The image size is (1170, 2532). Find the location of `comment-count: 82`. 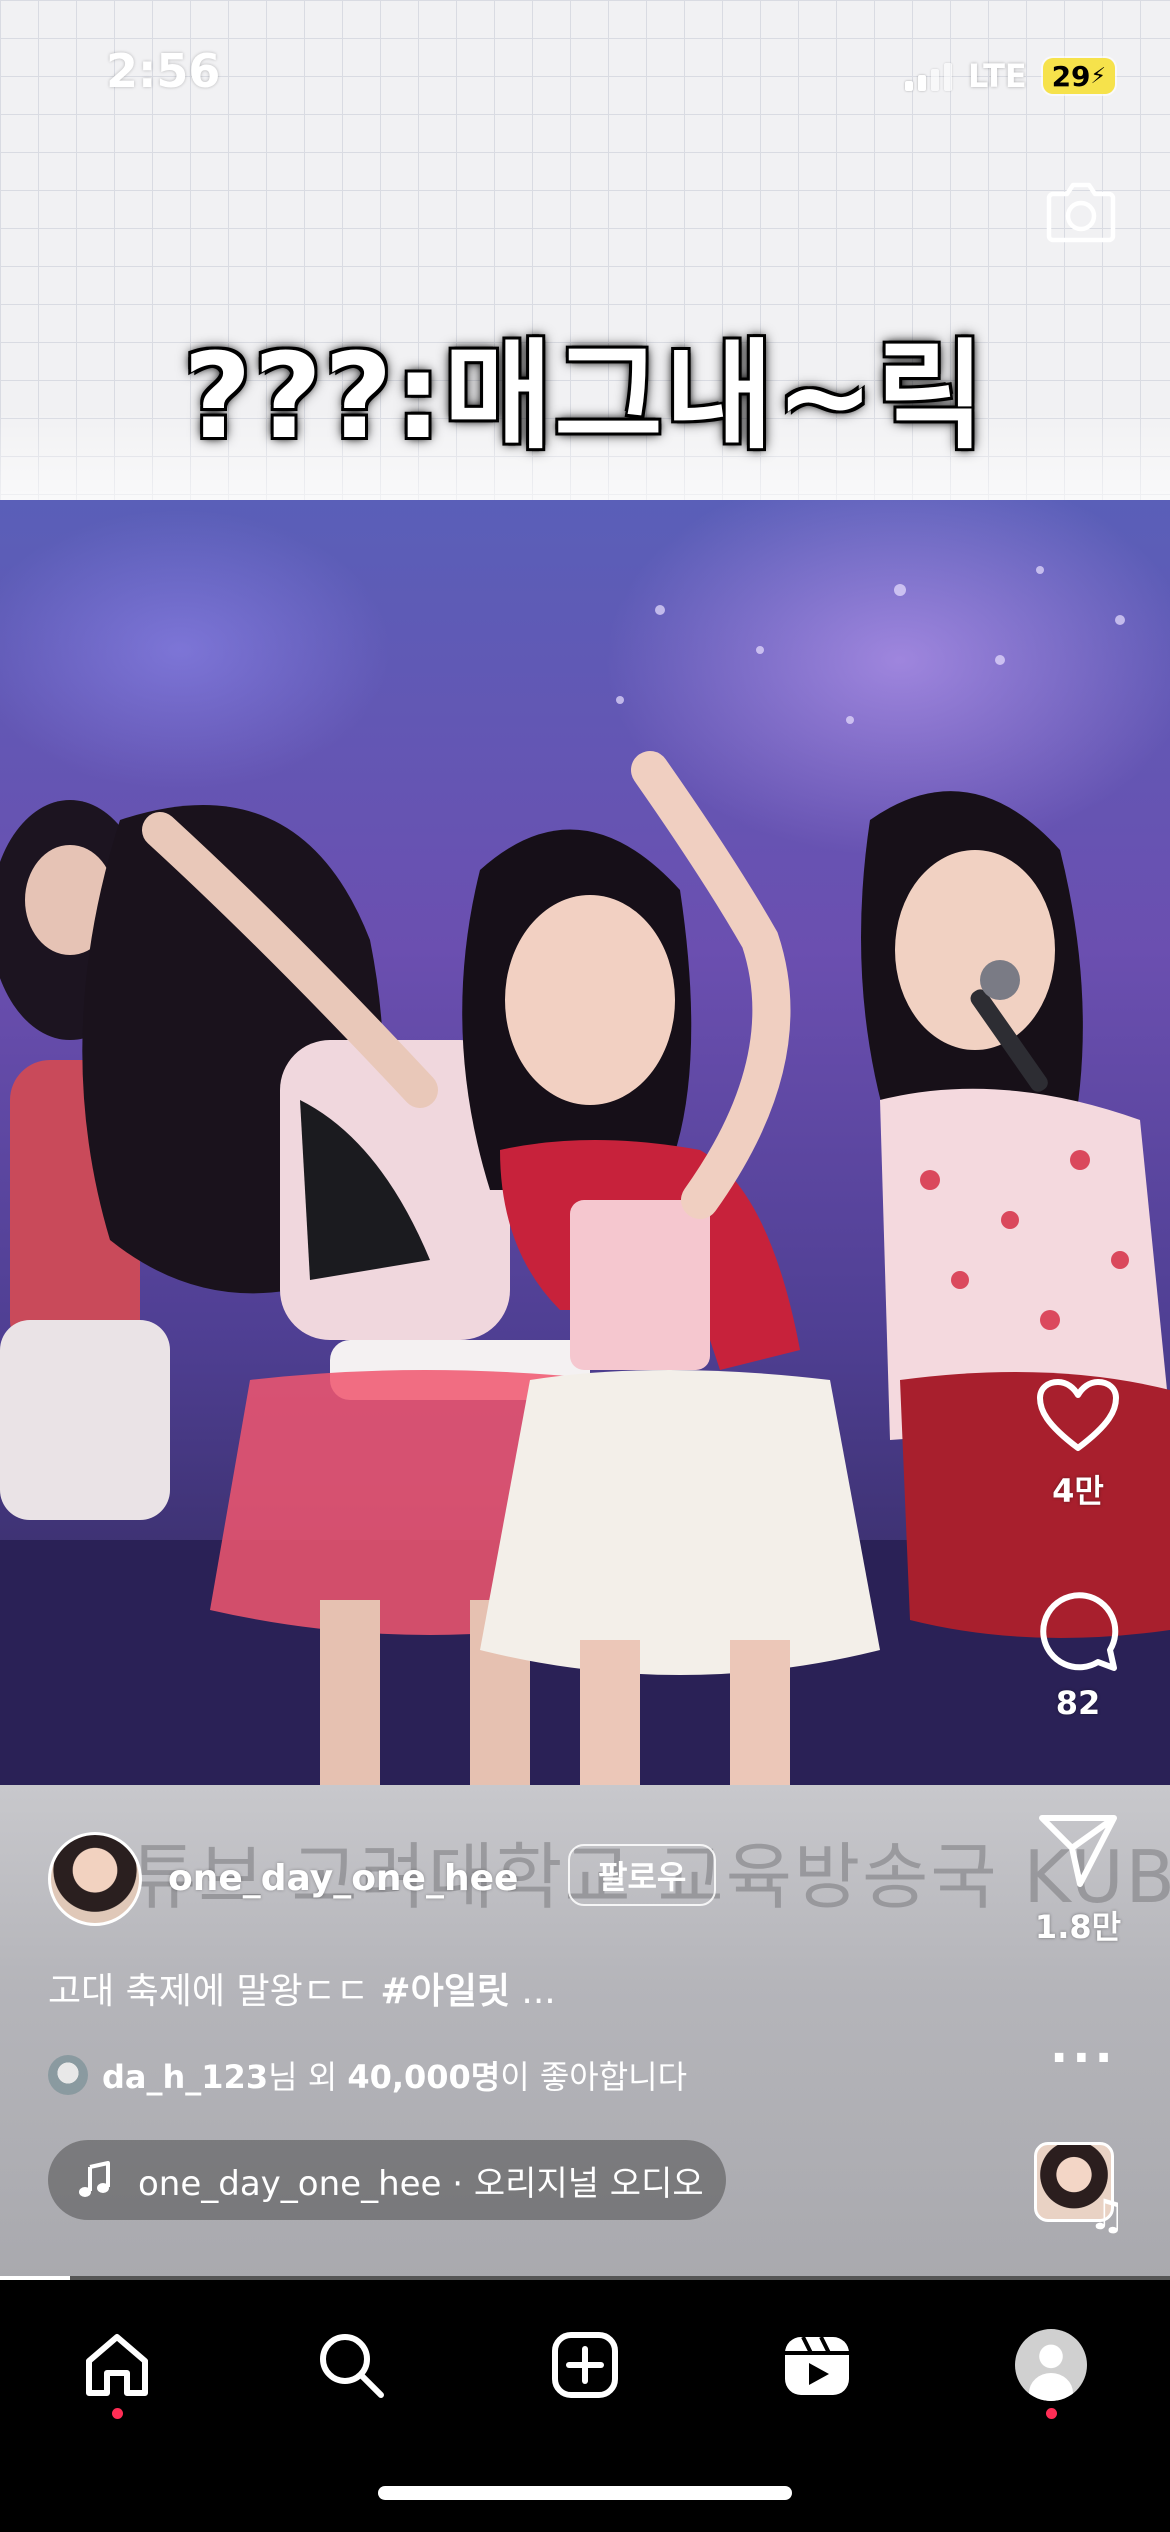

comment-count: 82 is located at coordinates (1078, 1703).